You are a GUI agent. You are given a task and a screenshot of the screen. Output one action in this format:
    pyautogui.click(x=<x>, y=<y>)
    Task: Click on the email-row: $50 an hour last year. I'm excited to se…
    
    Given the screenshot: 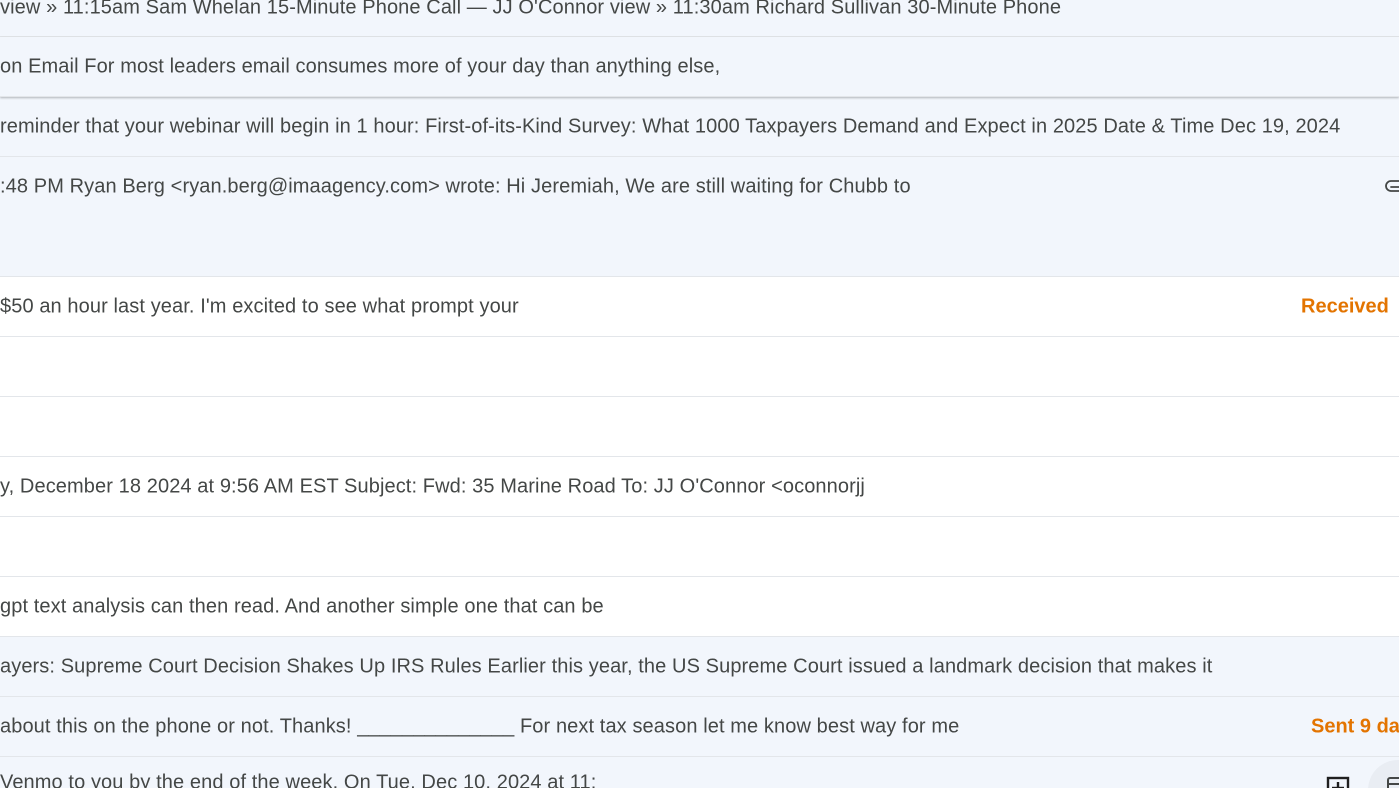 What is the action you would take?
    pyautogui.click(x=699, y=307)
    